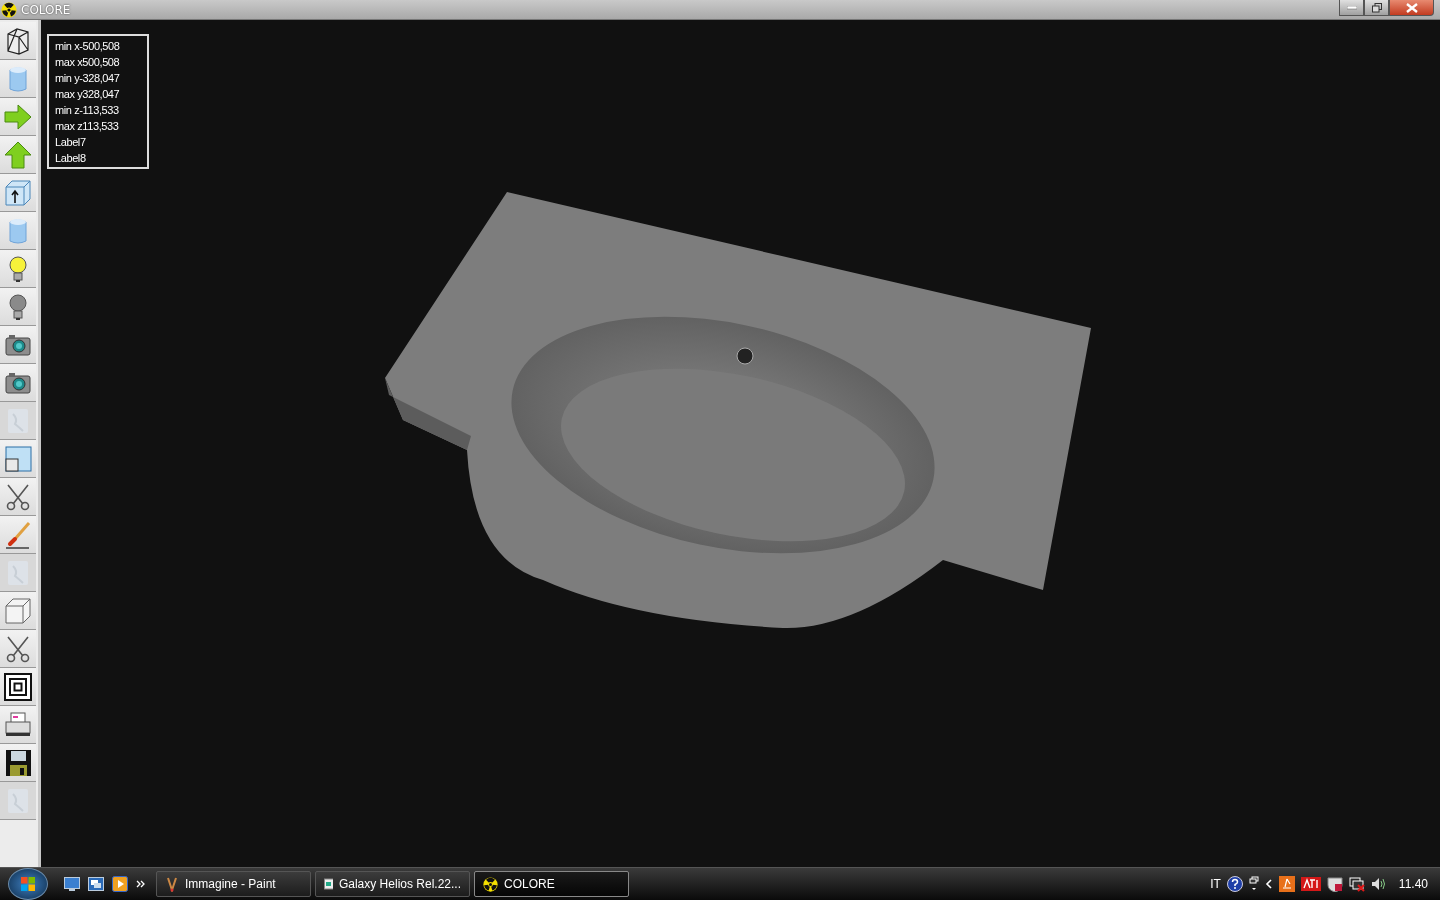 This screenshot has height=900, width=1440. Describe the element at coordinates (1378, 884) in the screenshot. I see `speaker-icon` at that location.